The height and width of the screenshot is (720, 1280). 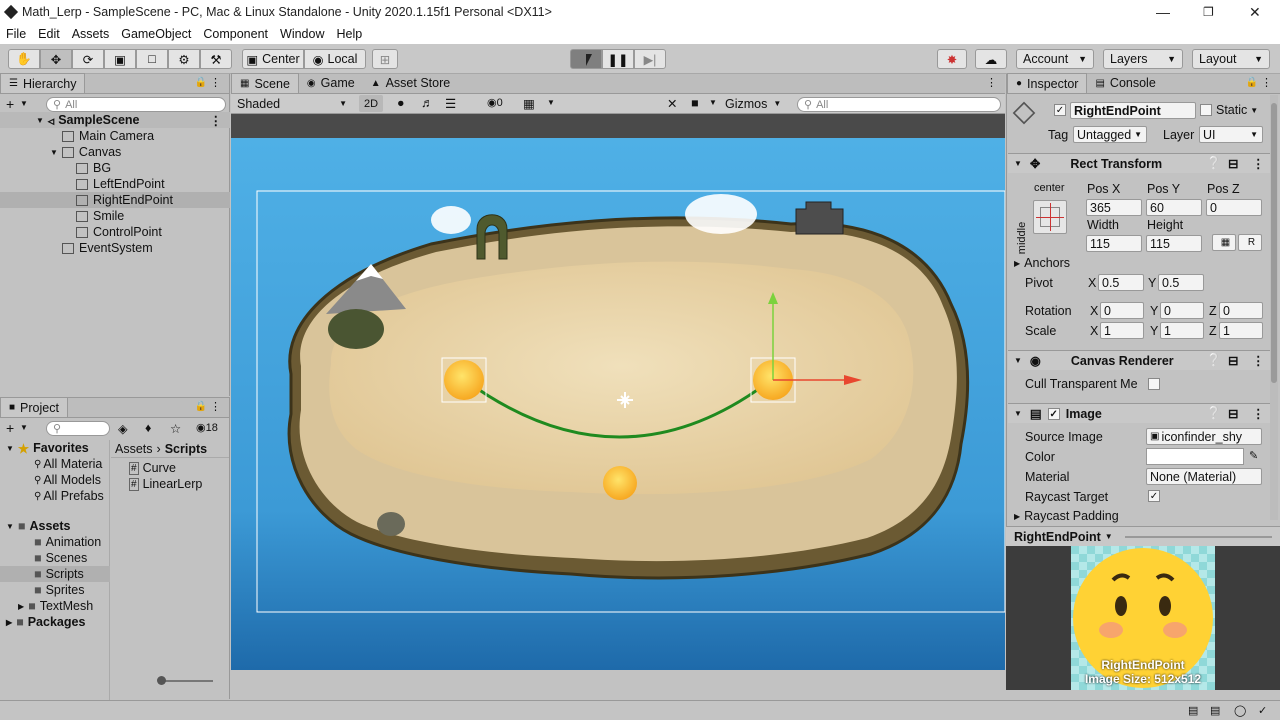 I want to click on tab-inspector: ● Inspector, so click(x=1047, y=83).